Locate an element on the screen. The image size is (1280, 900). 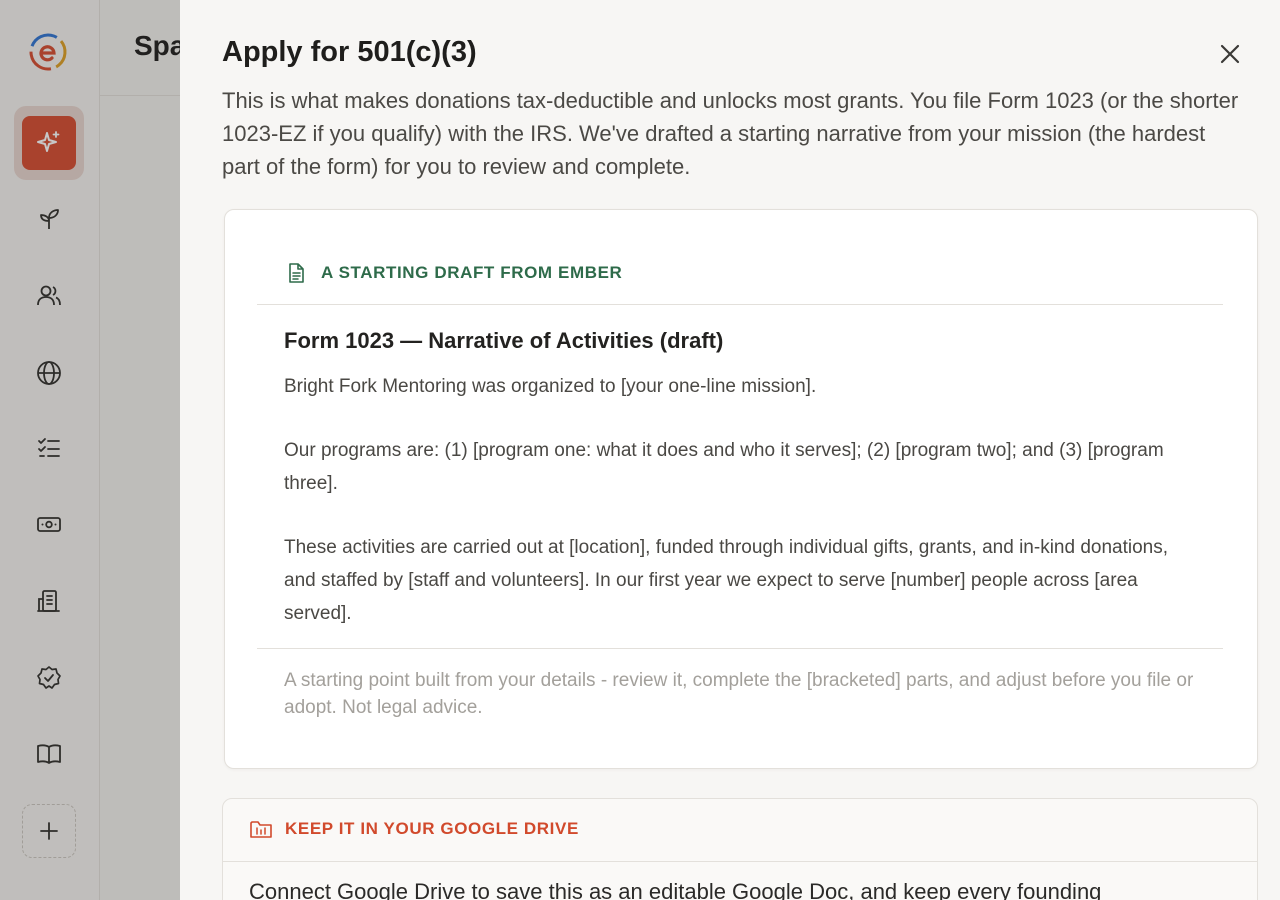
draft-card-header: A STARTING DRAFT FROM EMBER is located at coordinates (453, 273).